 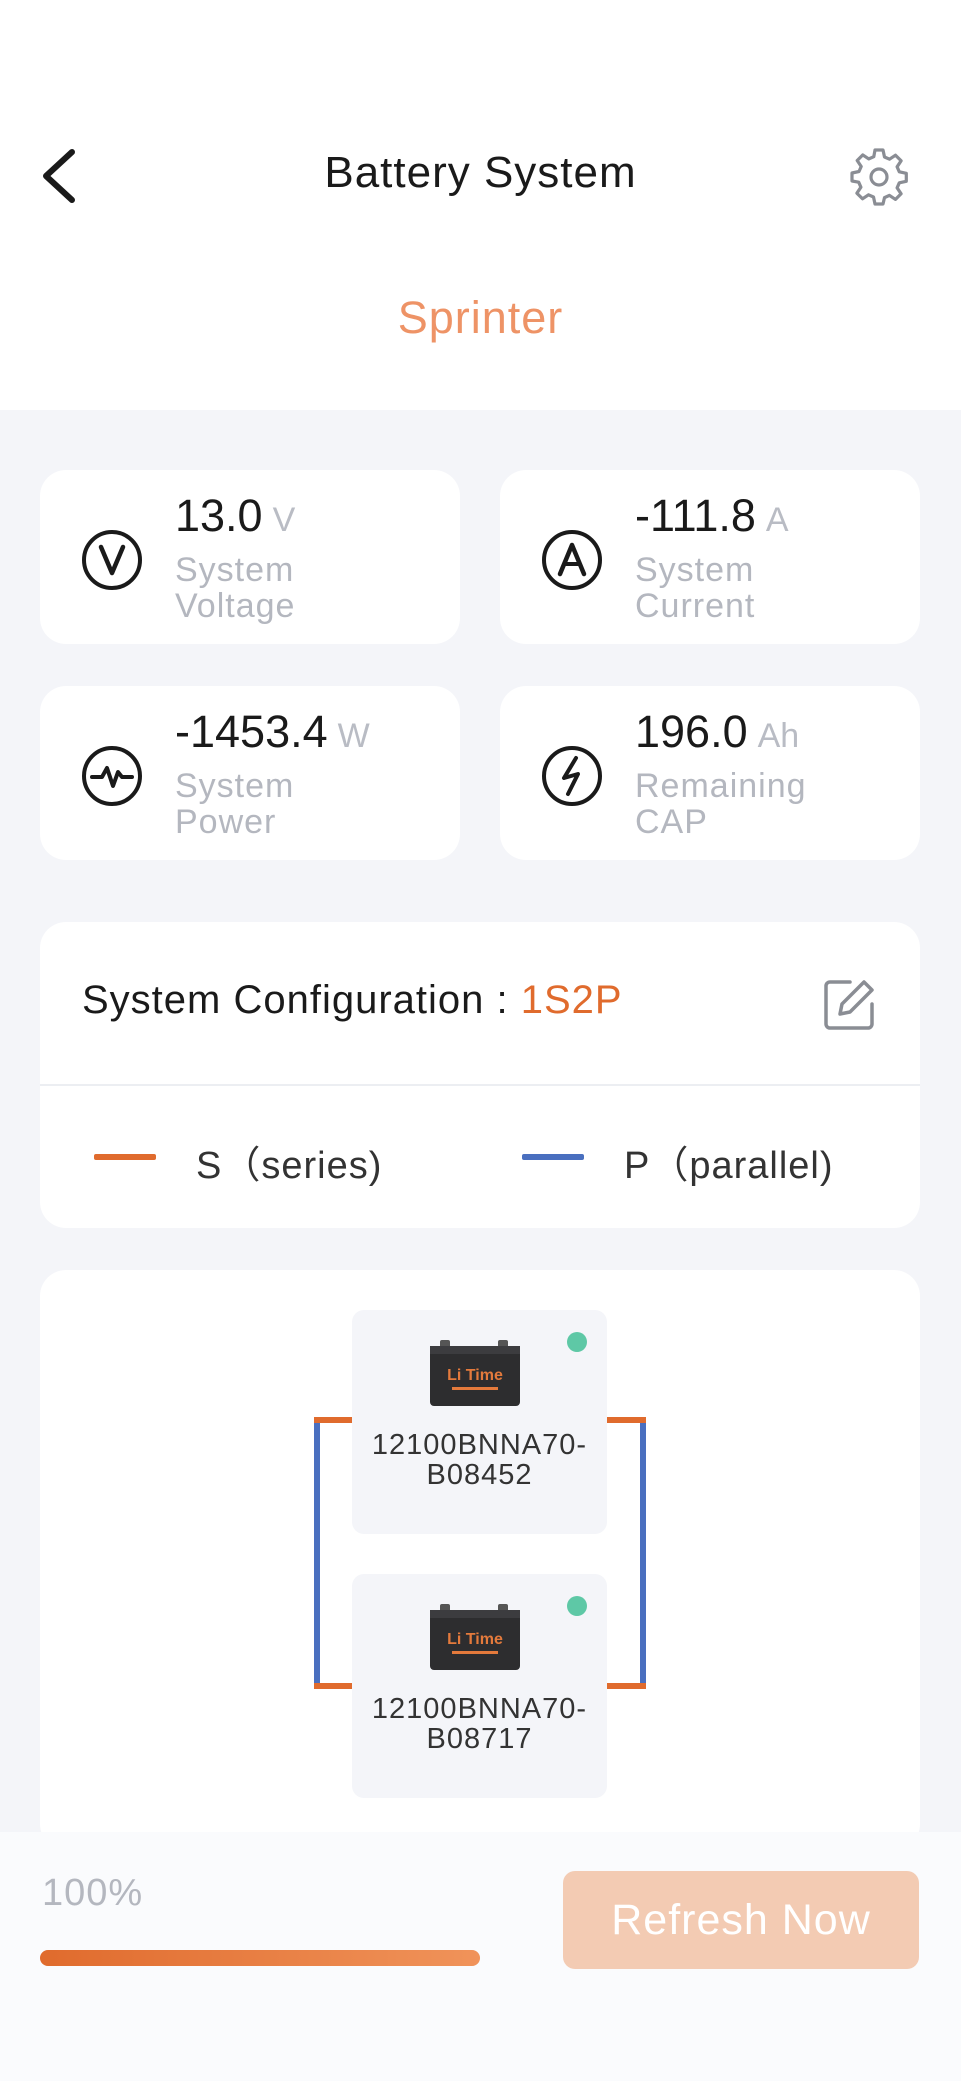 What do you see at coordinates (778, 736) in the screenshot?
I see `stat-unit: Ah` at bounding box center [778, 736].